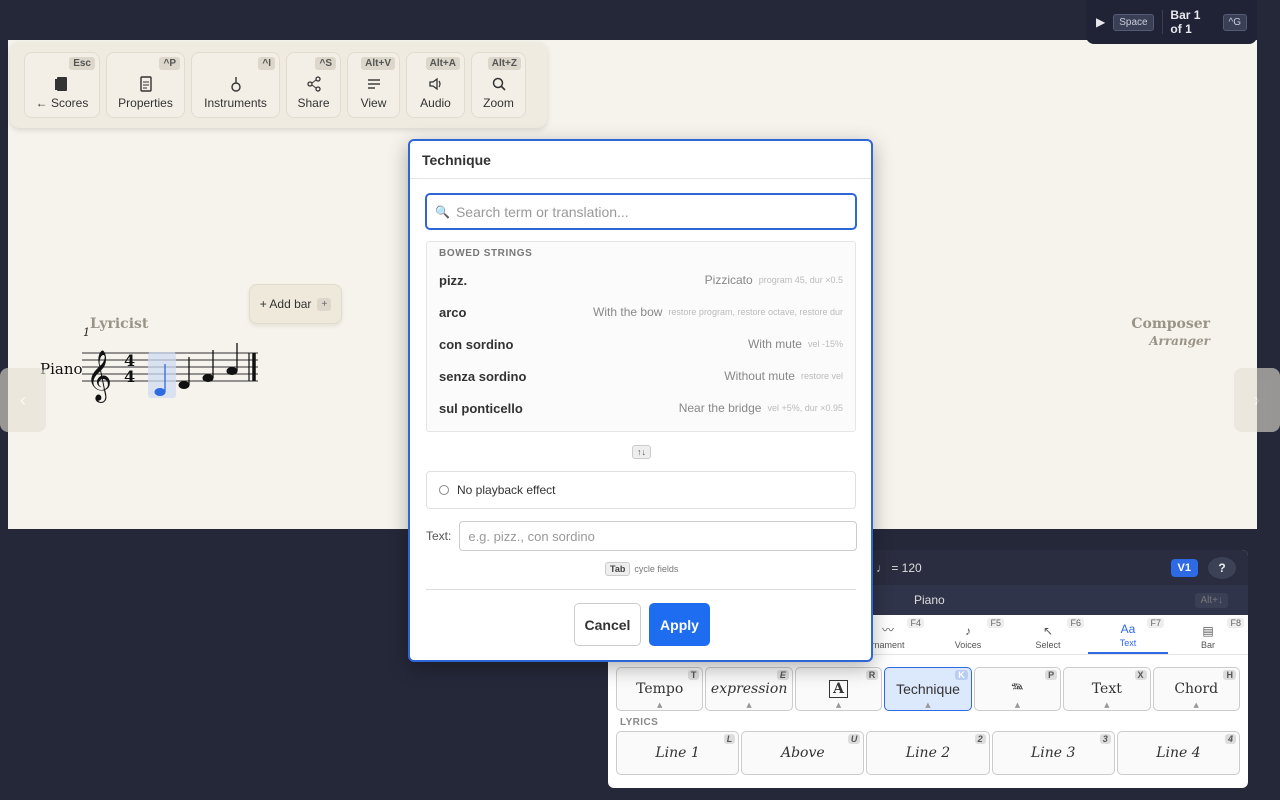  Describe the element at coordinates (660, 689) in the screenshot. I see `tempo-tool: T Tempo ▲` at that location.